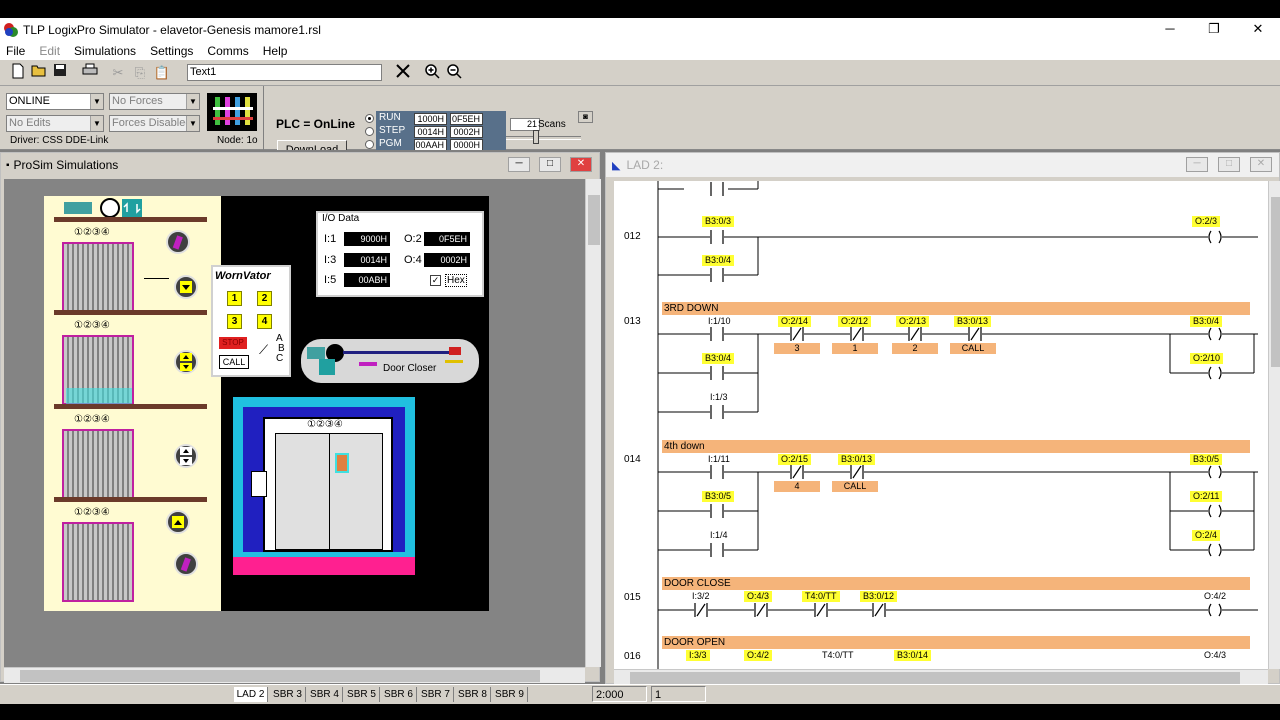  What do you see at coordinates (234, 362) in the screenshot?
I see `call-button: CALL` at bounding box center [234, 362].